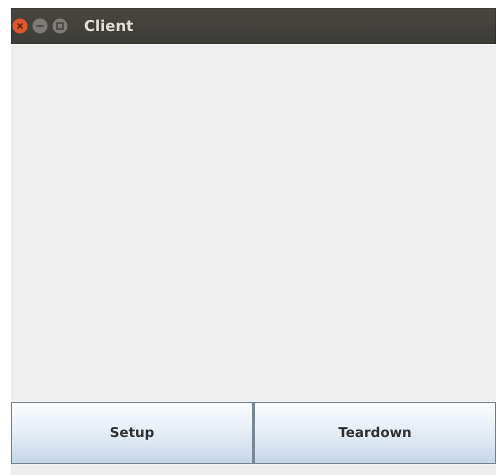  I want to click on action-button: Teardown, so click(374, 433).